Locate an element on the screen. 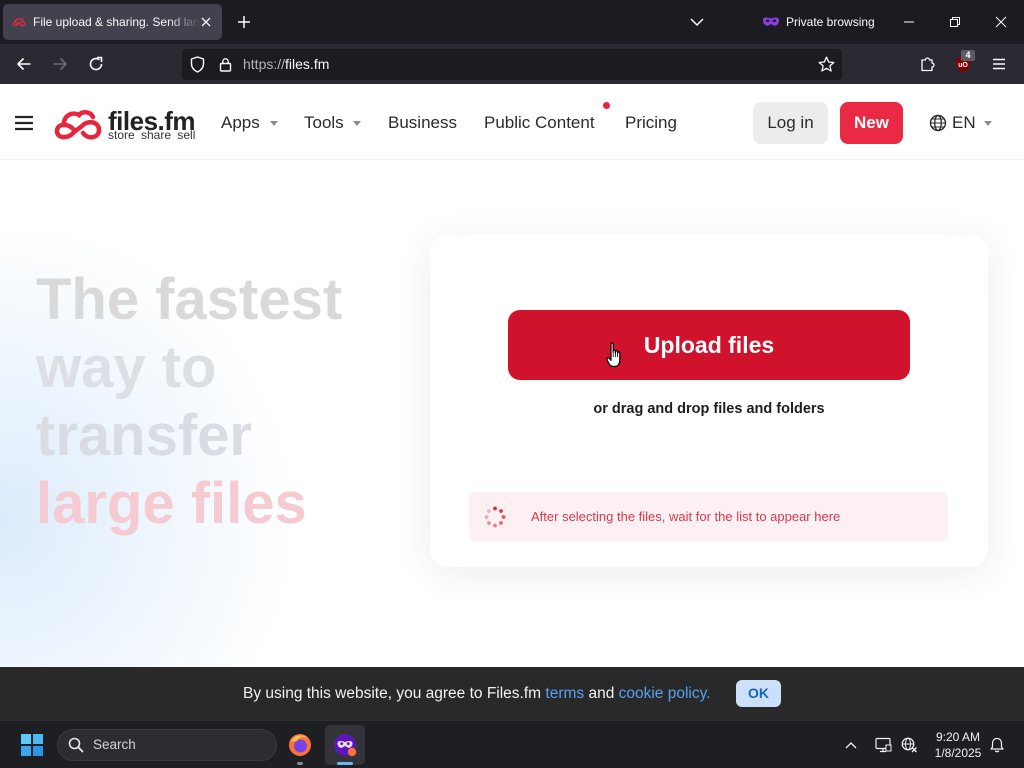 The height and width of the screenshot is (768, 1024). url-scheme: https:// is located at coordinates (264, 64).